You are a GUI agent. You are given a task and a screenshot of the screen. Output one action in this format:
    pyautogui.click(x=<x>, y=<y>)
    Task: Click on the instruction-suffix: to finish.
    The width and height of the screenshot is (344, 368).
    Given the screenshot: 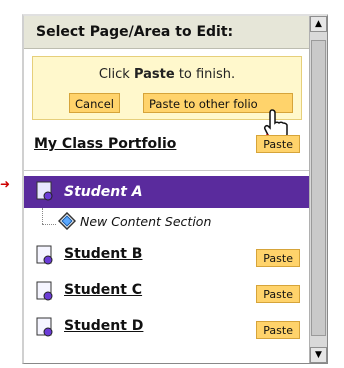 What is the action you would take?
    pyautogui.click(x=207, y=74)
    